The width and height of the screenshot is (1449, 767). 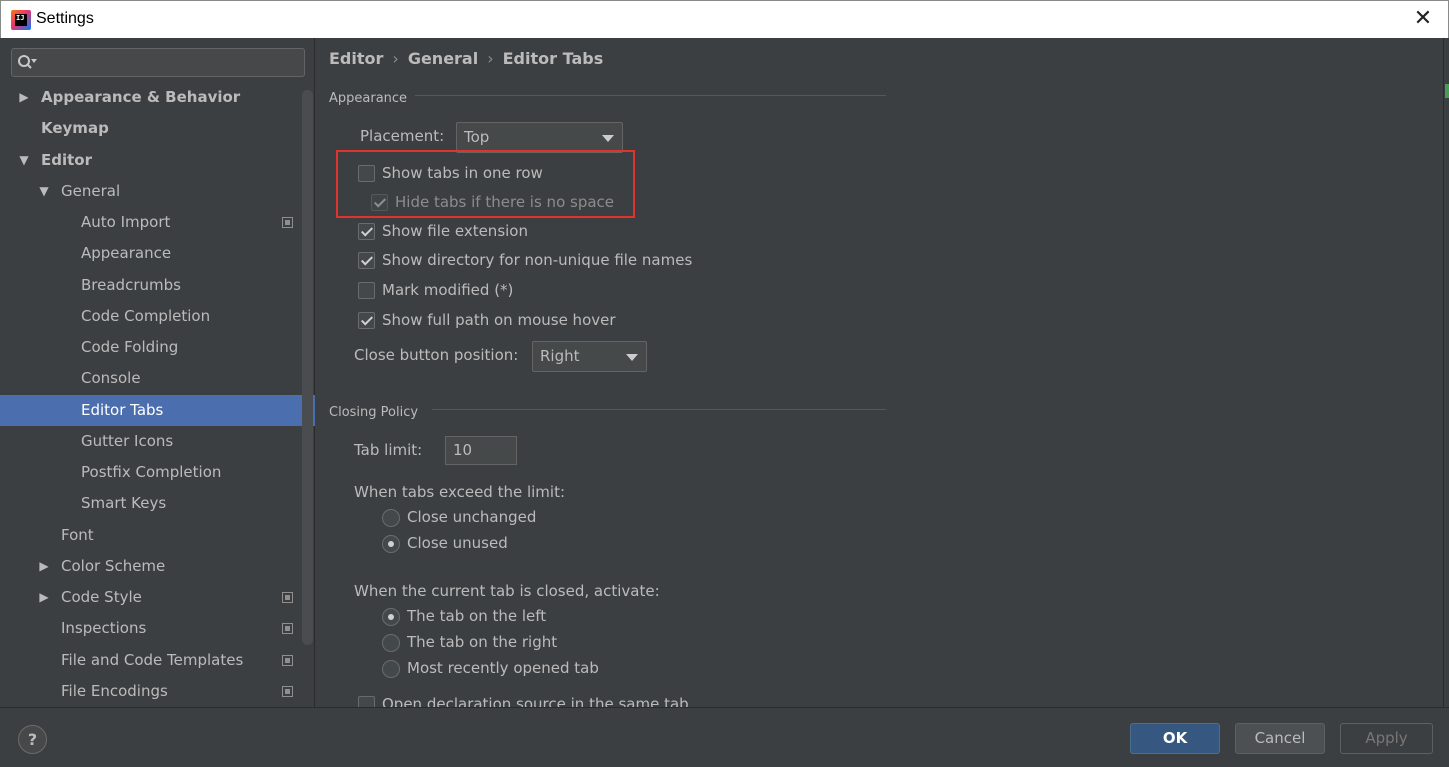 What do you see at coordinates (457, 543) in the screenshot?
I see `close-unused-label: Close unused` at bounding box center [457, 543].